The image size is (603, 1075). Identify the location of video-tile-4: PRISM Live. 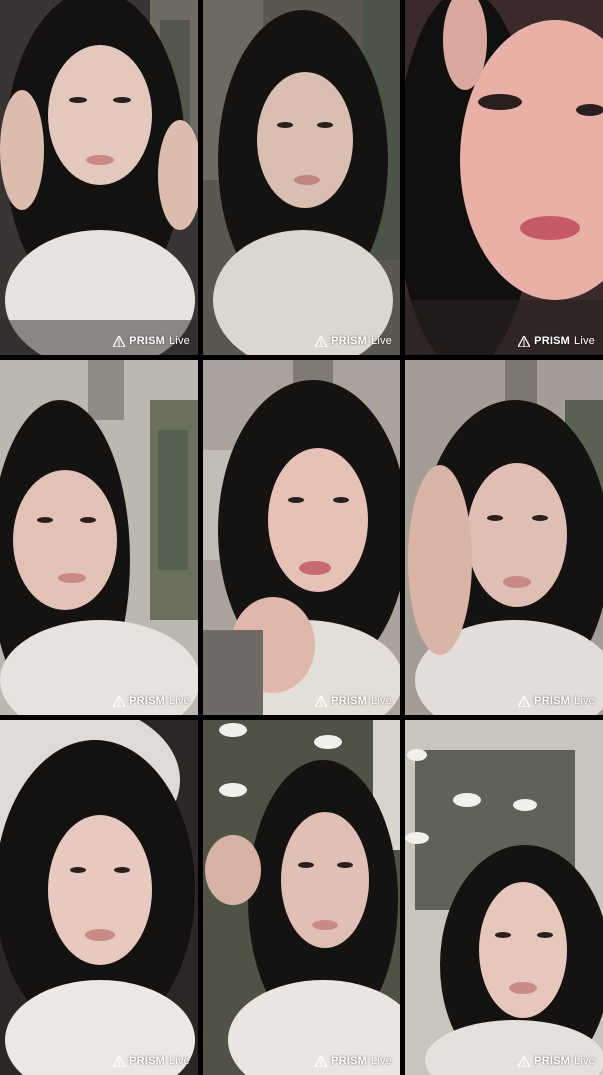
(99, 537).